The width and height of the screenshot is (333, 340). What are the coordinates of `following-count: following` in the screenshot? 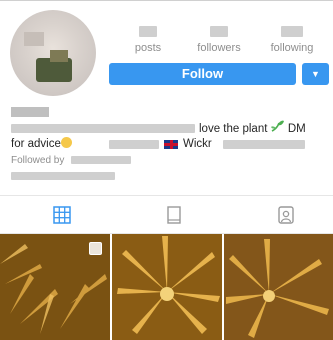 It's located at (292, 40).